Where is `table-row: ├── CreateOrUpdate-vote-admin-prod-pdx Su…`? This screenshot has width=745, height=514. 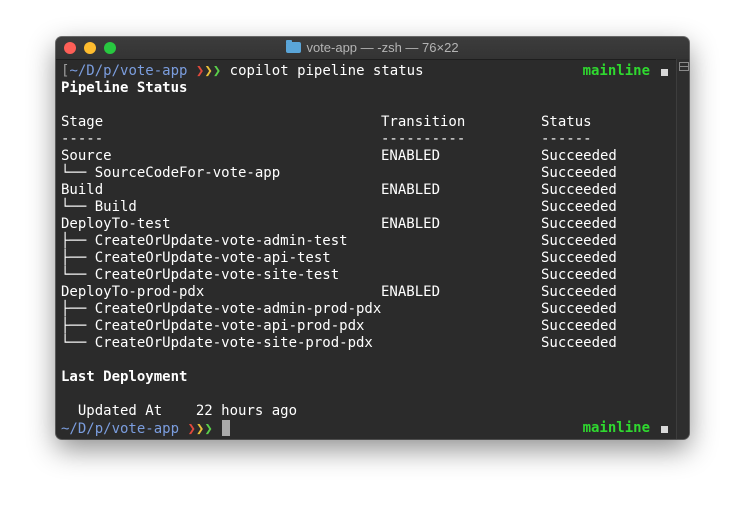
table-row: ├── CreateOrUpdate-vote-admin-prod-pdx Su… is located at coordinates (368, 309).